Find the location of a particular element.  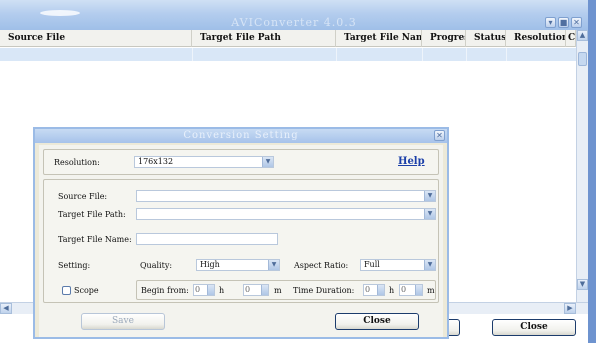

begin-minute-value: 0 is located at coordinates (248, 289).